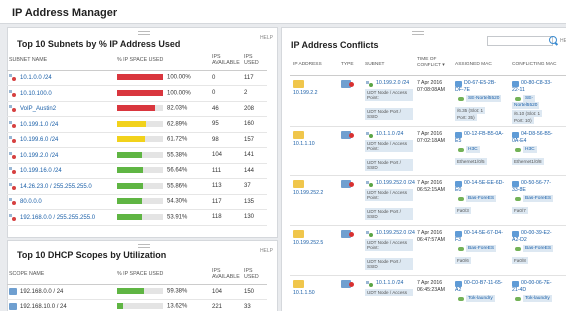  Describe the element at coordinates (137, 217) in the screenshot. I see `table-row: 192.168.0.0 / 255.255.255.0 53.91% 118 130` at that location.